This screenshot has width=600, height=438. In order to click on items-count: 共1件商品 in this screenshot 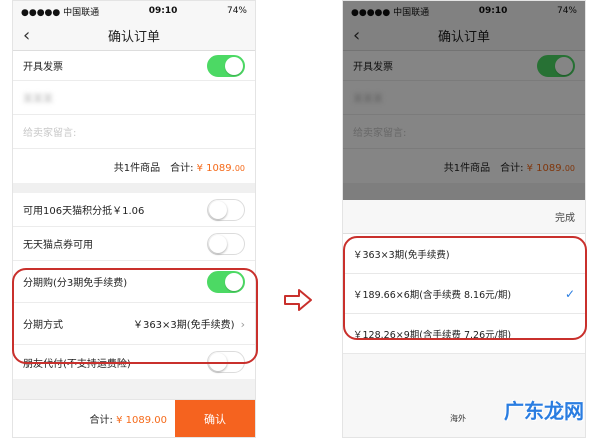, I will do `click(137, 168)`.